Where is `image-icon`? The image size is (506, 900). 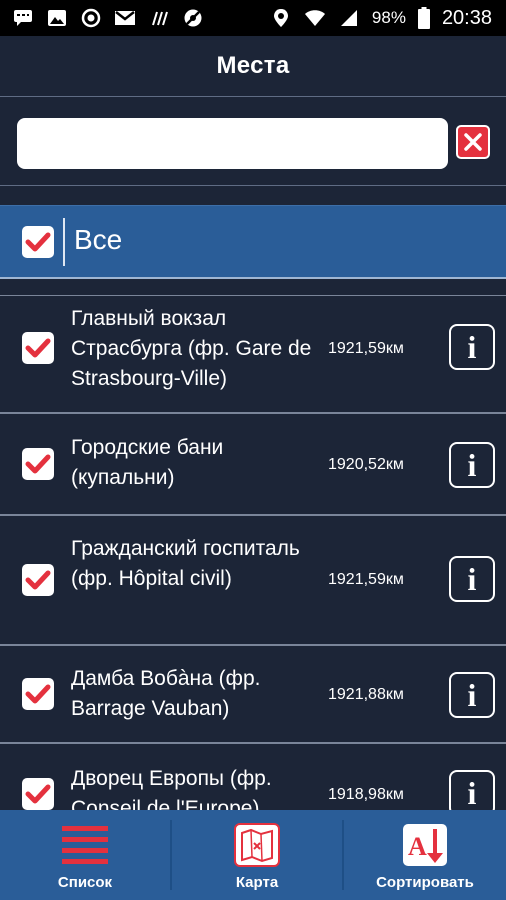
image-icon is located at coordinates (57, 18).